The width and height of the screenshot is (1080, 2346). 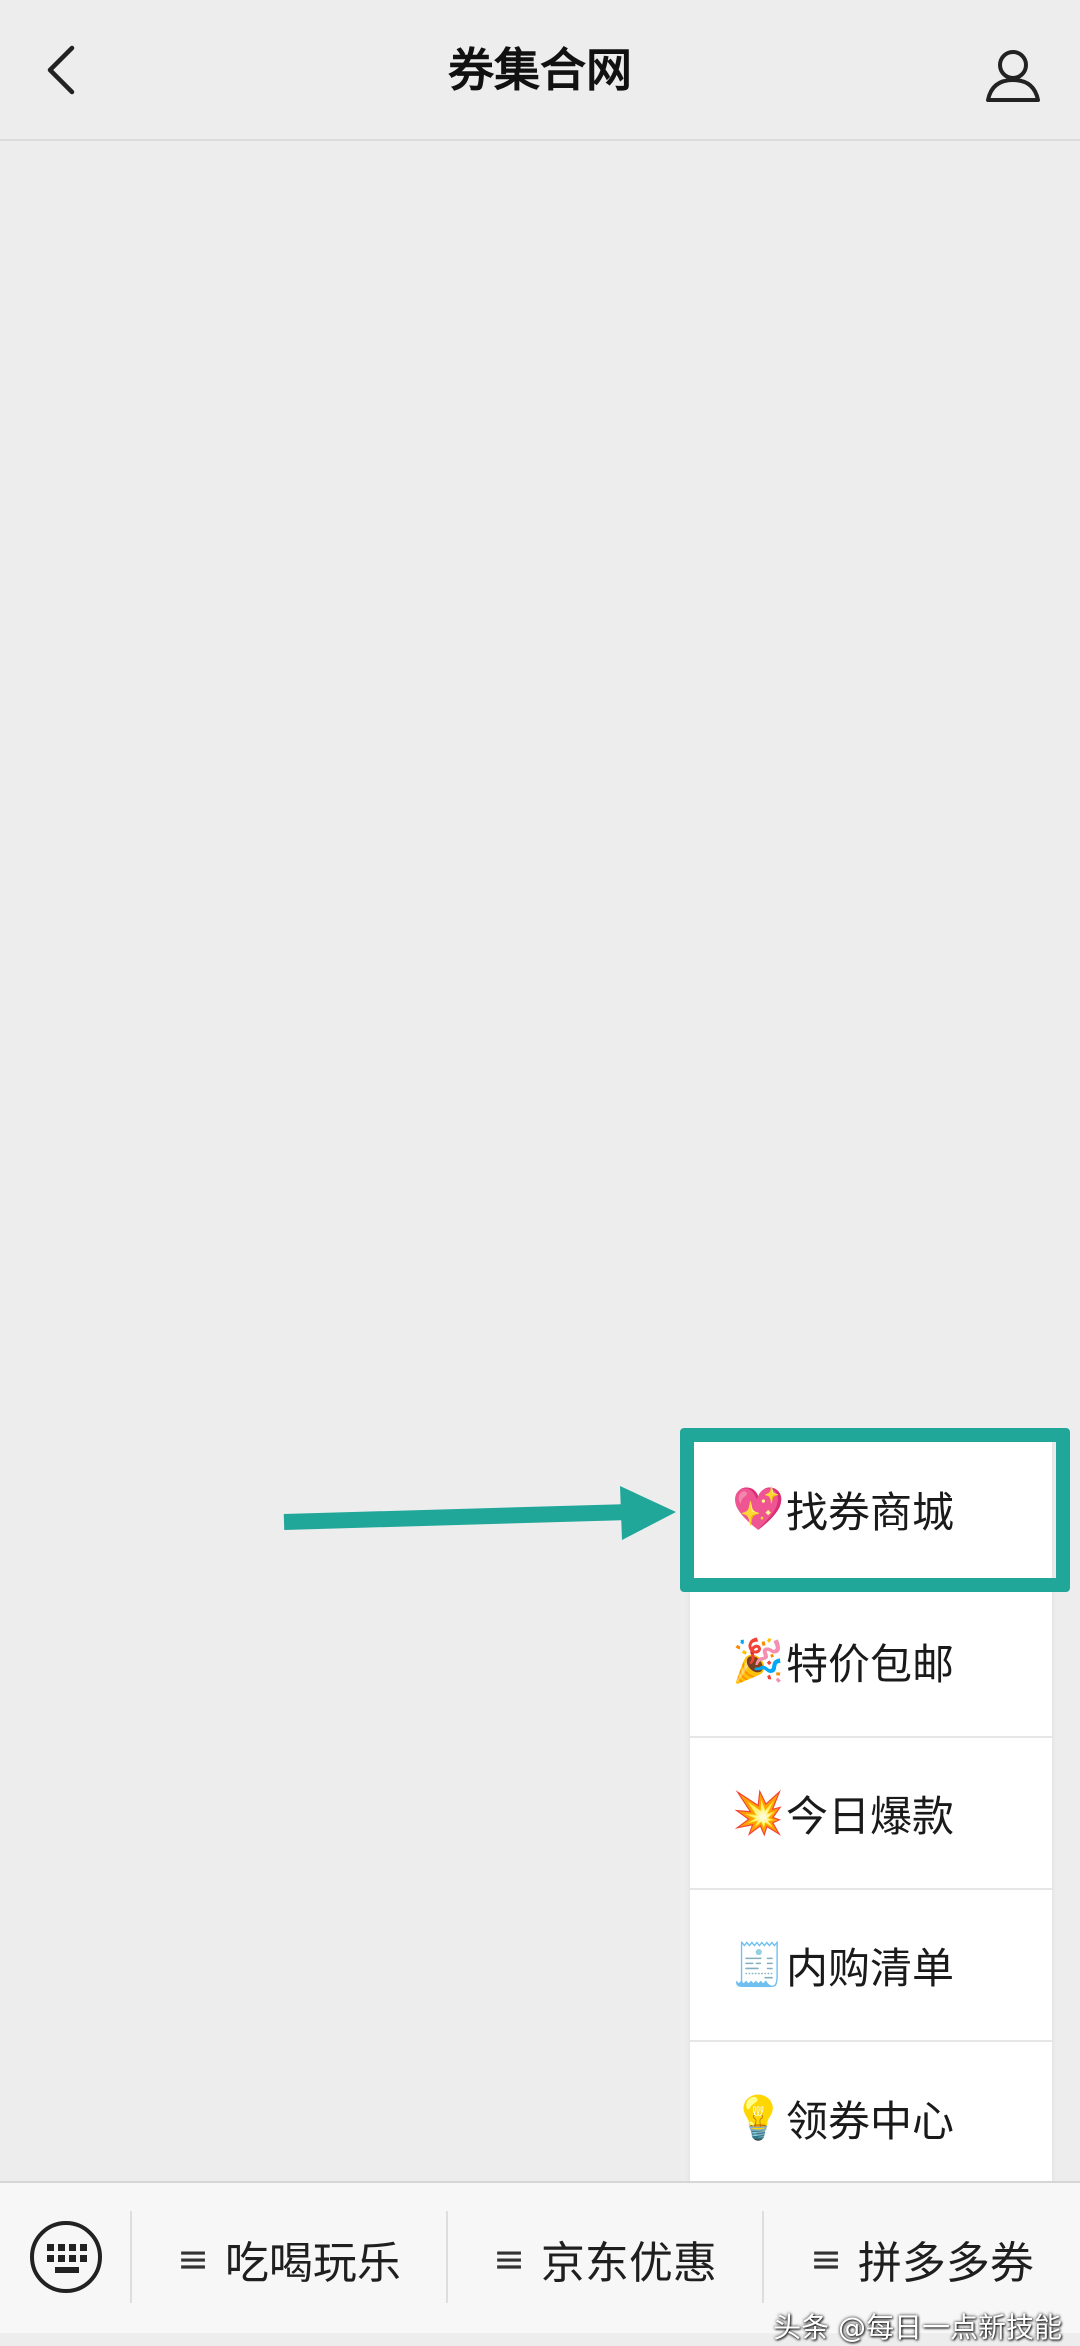 I want to click on tab-eat-drink-play: ≡ 吃喝玩乐, so click(x=289, y=2259).